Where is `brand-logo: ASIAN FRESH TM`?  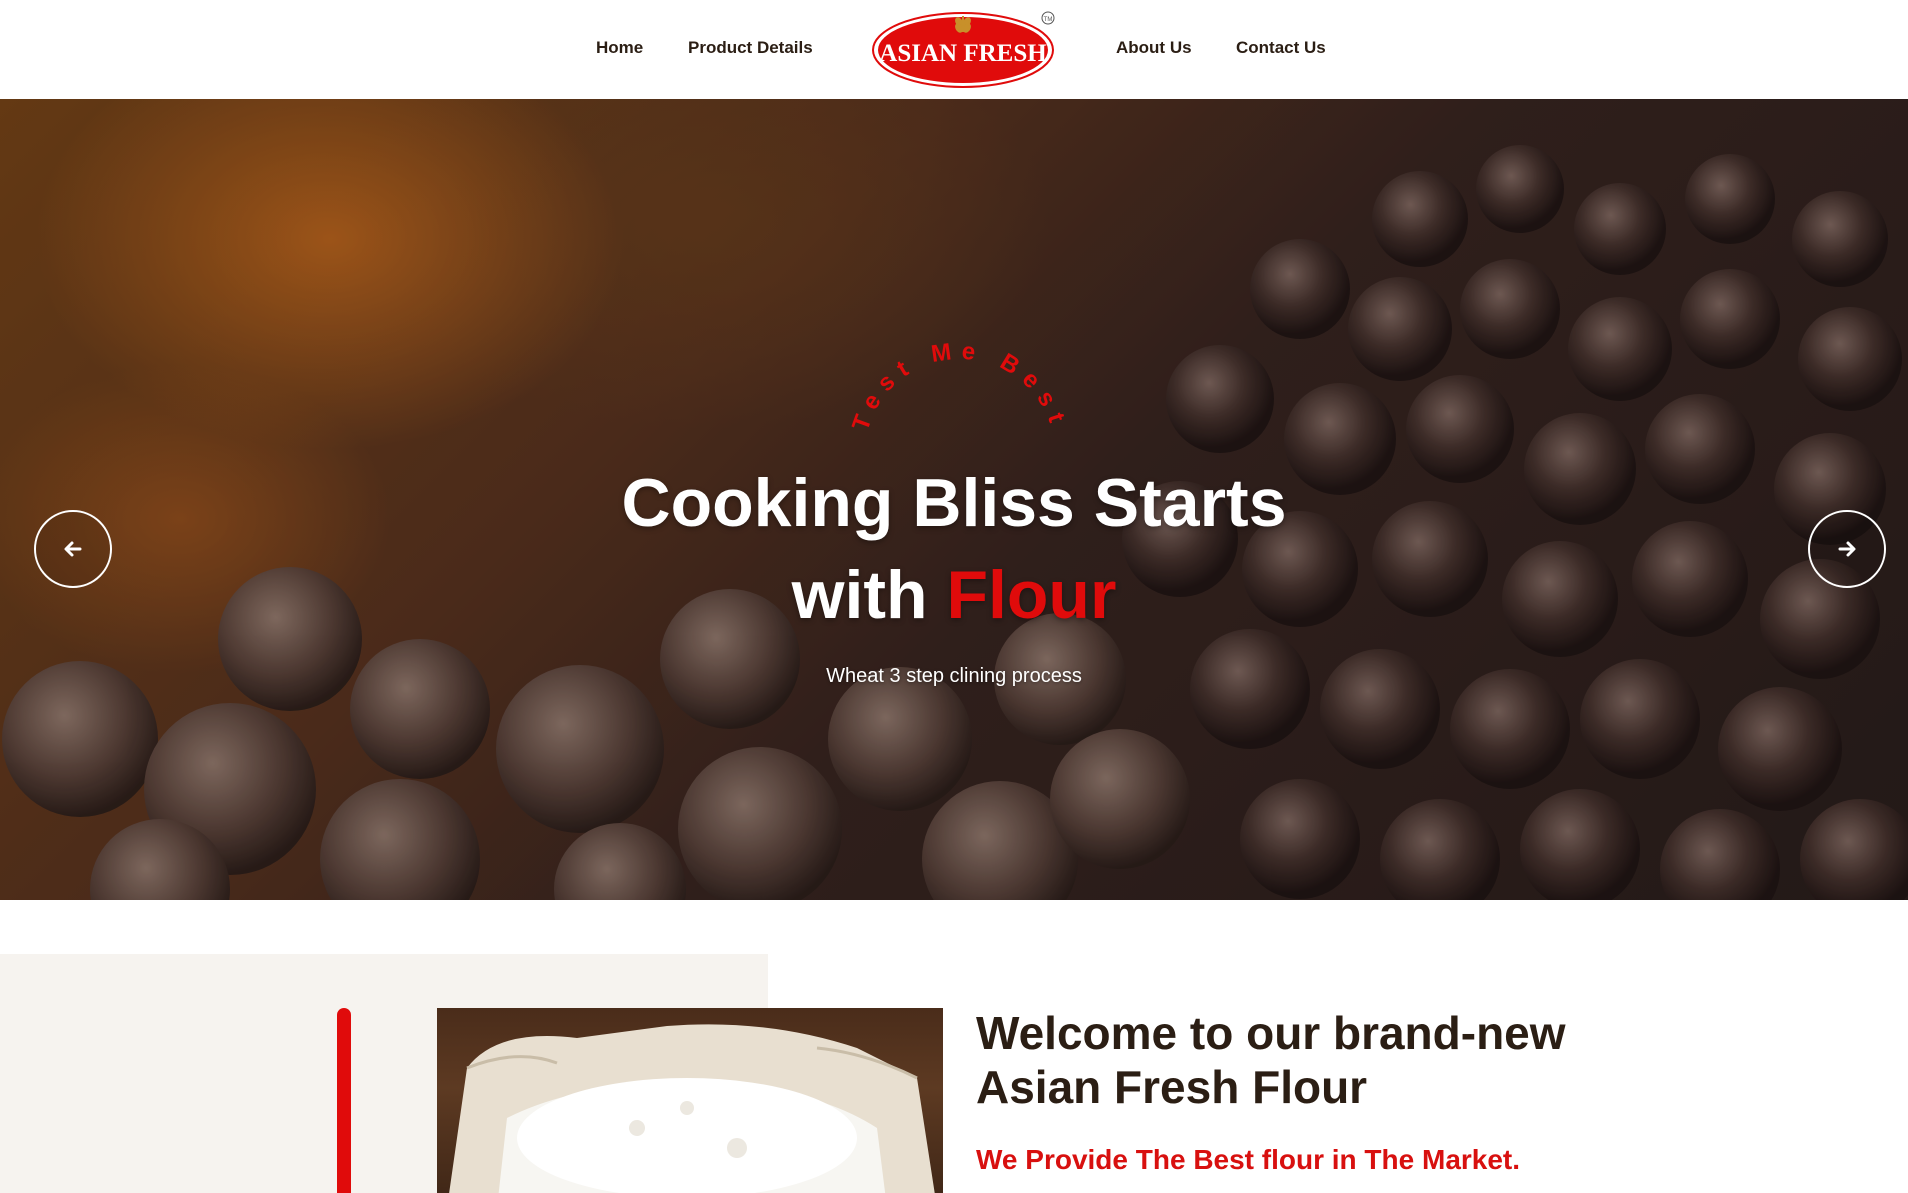
brand-logo: ASIAN FRESH TM is located at coordinates (965, 49).